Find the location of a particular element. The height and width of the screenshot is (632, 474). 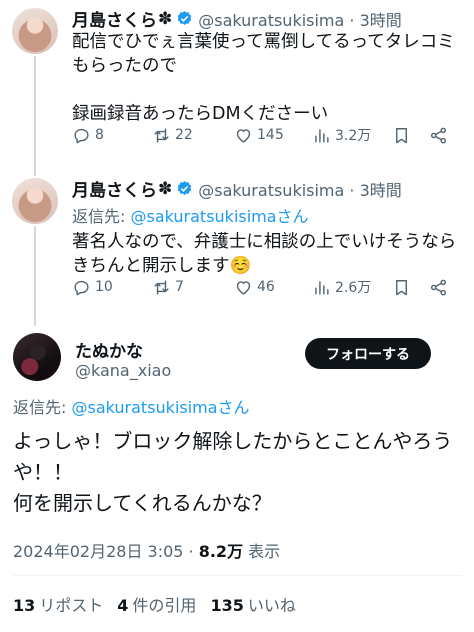

retweet-button: 7 is located at coordinates (168, 287).